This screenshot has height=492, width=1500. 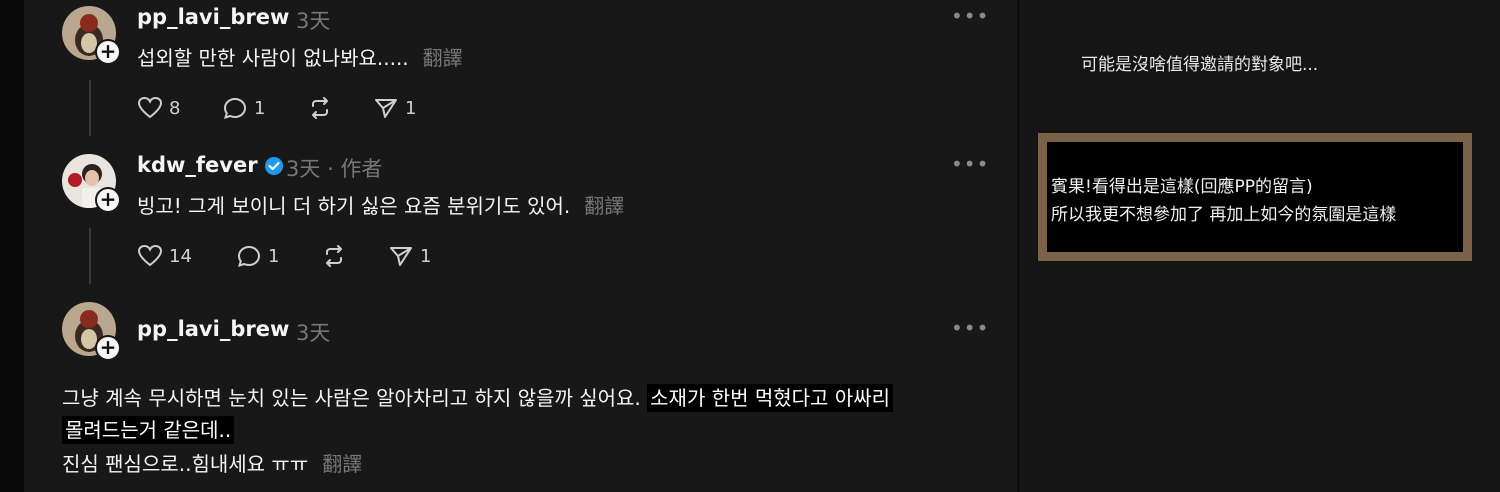 I want to click on post-body: 빙고! 그게 보이니 더 하기 싫은 요즘 분위기도 있어., so click(x=354, y=206).